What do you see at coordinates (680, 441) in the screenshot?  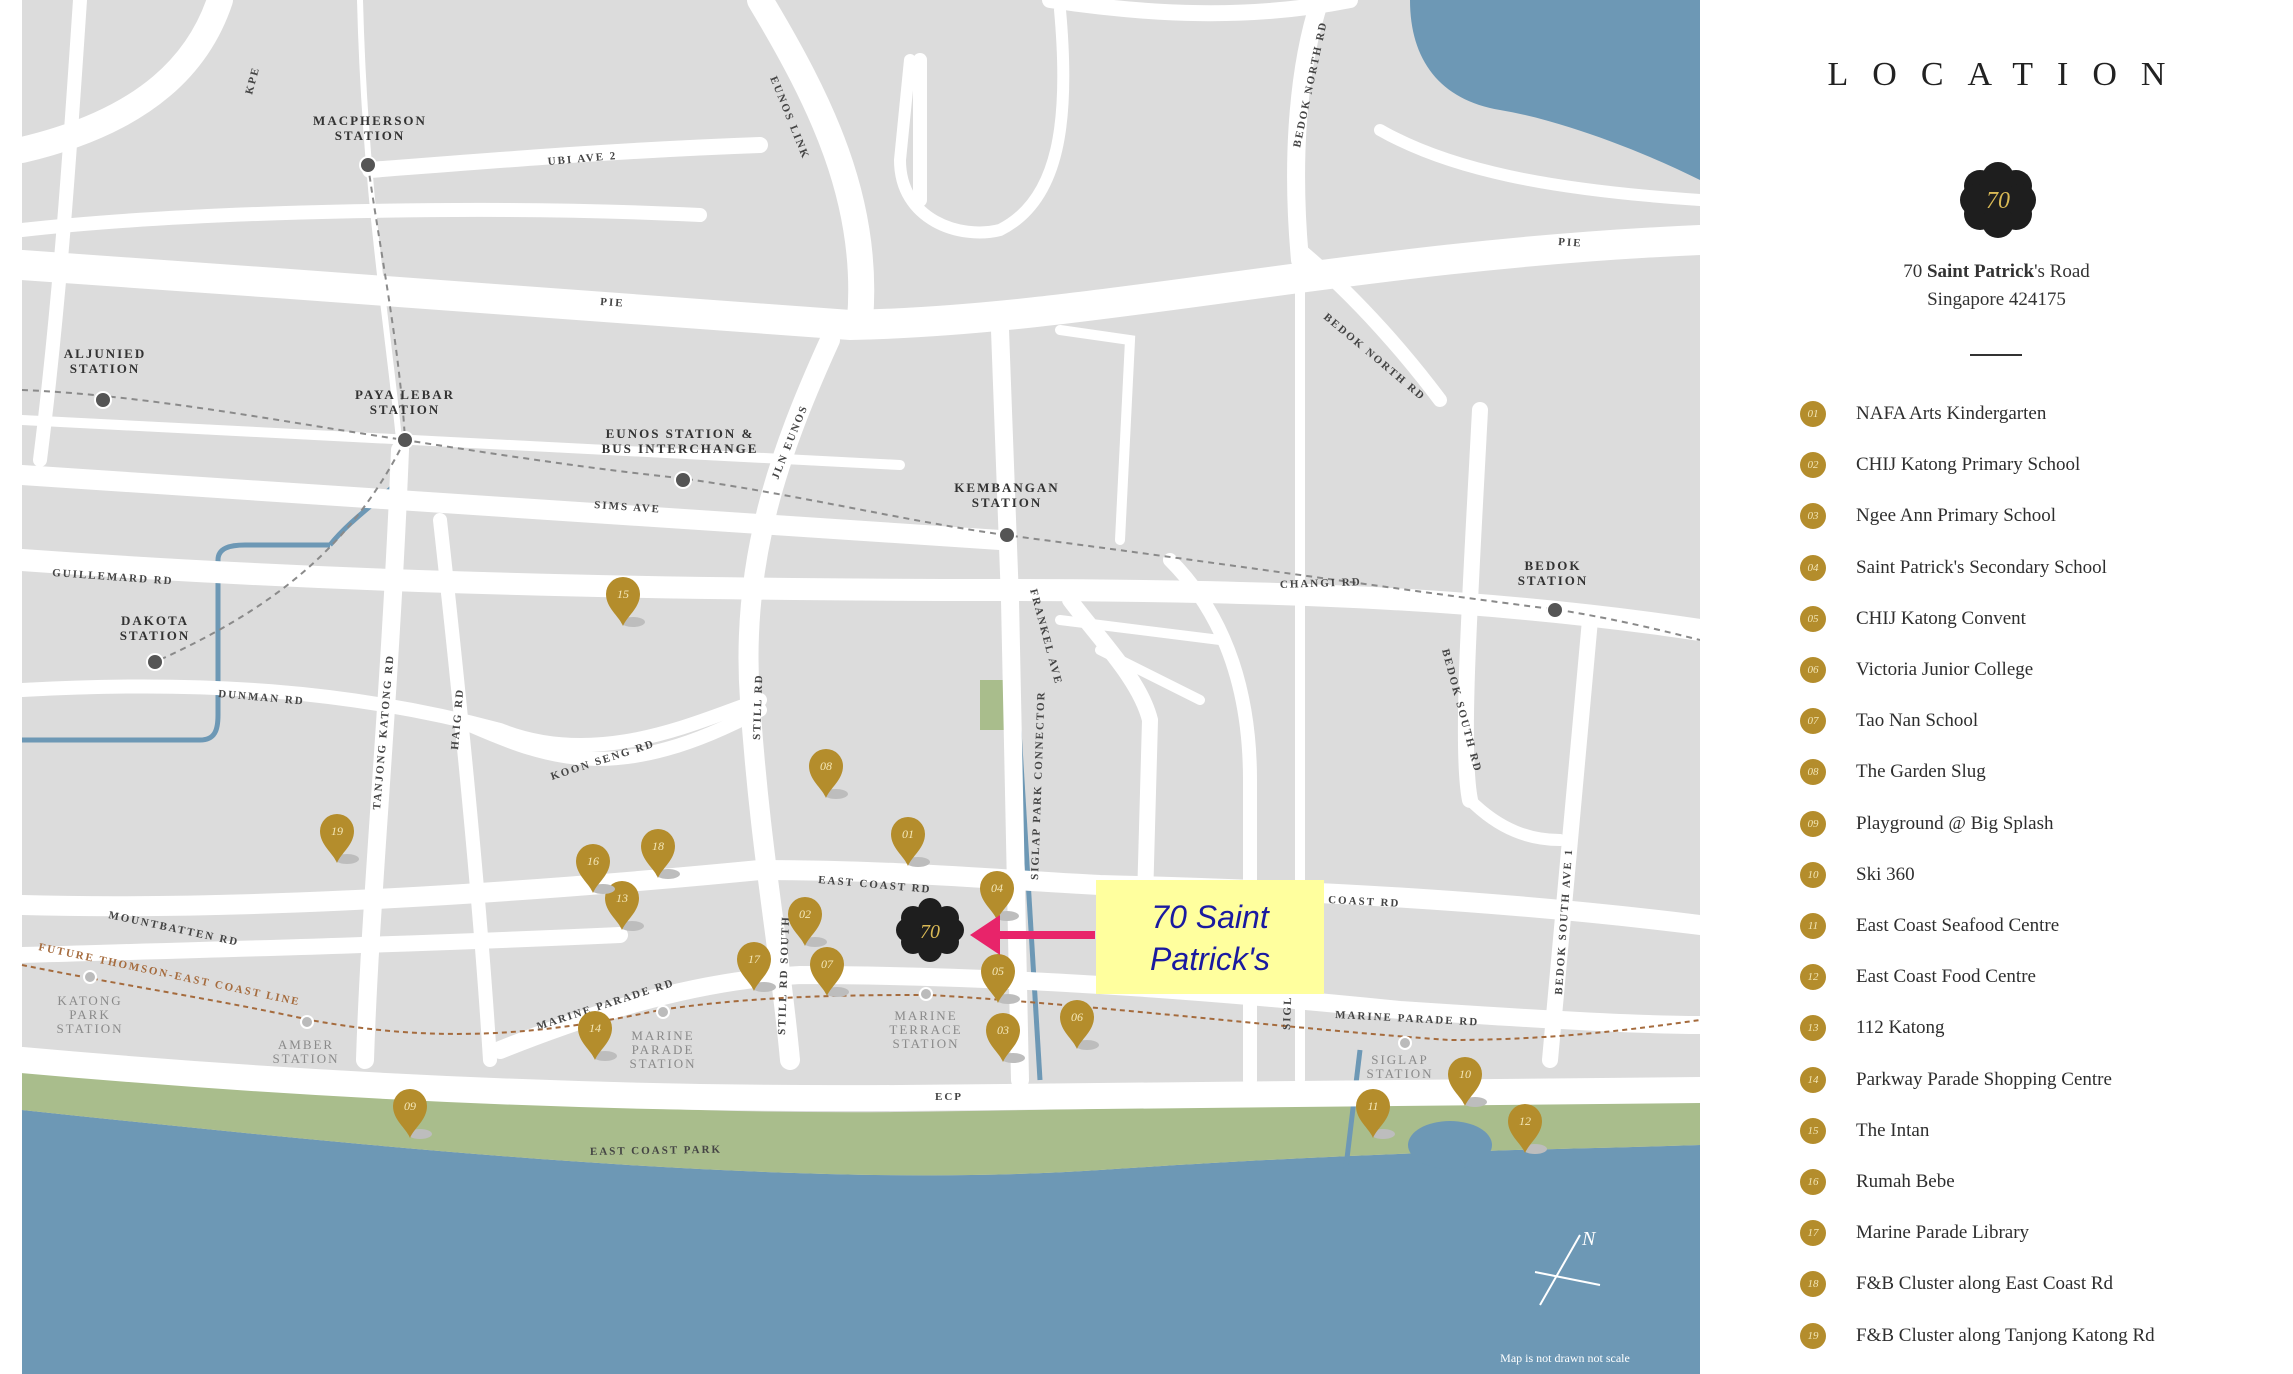 I see `station-label-eunos: EUNOS STATION & BUS INTERCHANGE` at bounding box center [680, 441].